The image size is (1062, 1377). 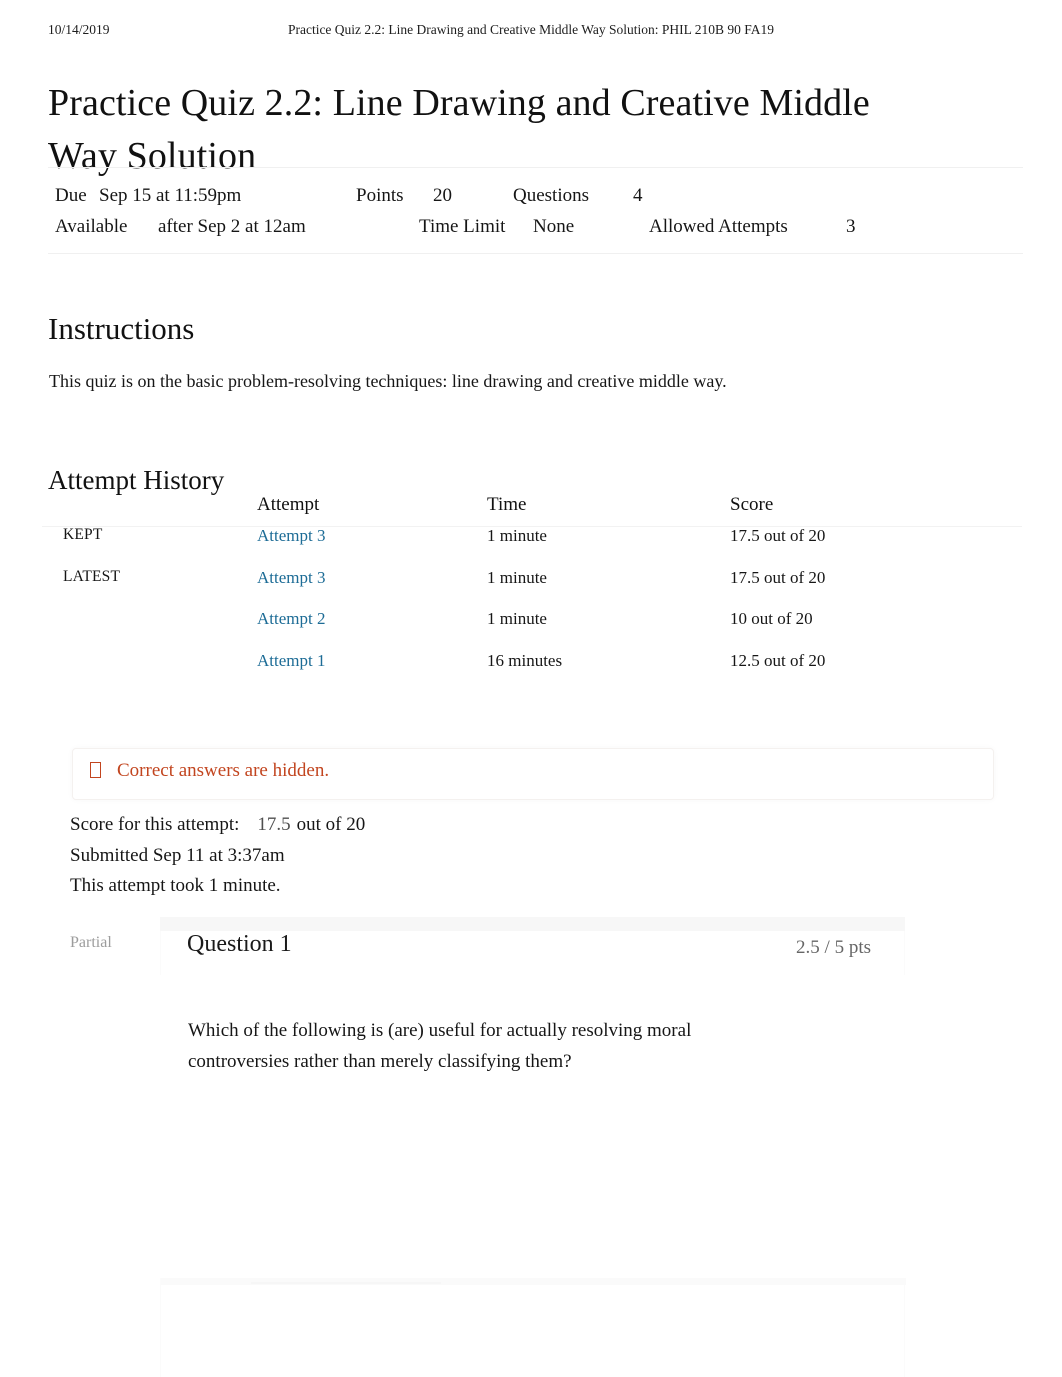 I want to click on attempt-flag: LATEST, so click(x=92, y=576).